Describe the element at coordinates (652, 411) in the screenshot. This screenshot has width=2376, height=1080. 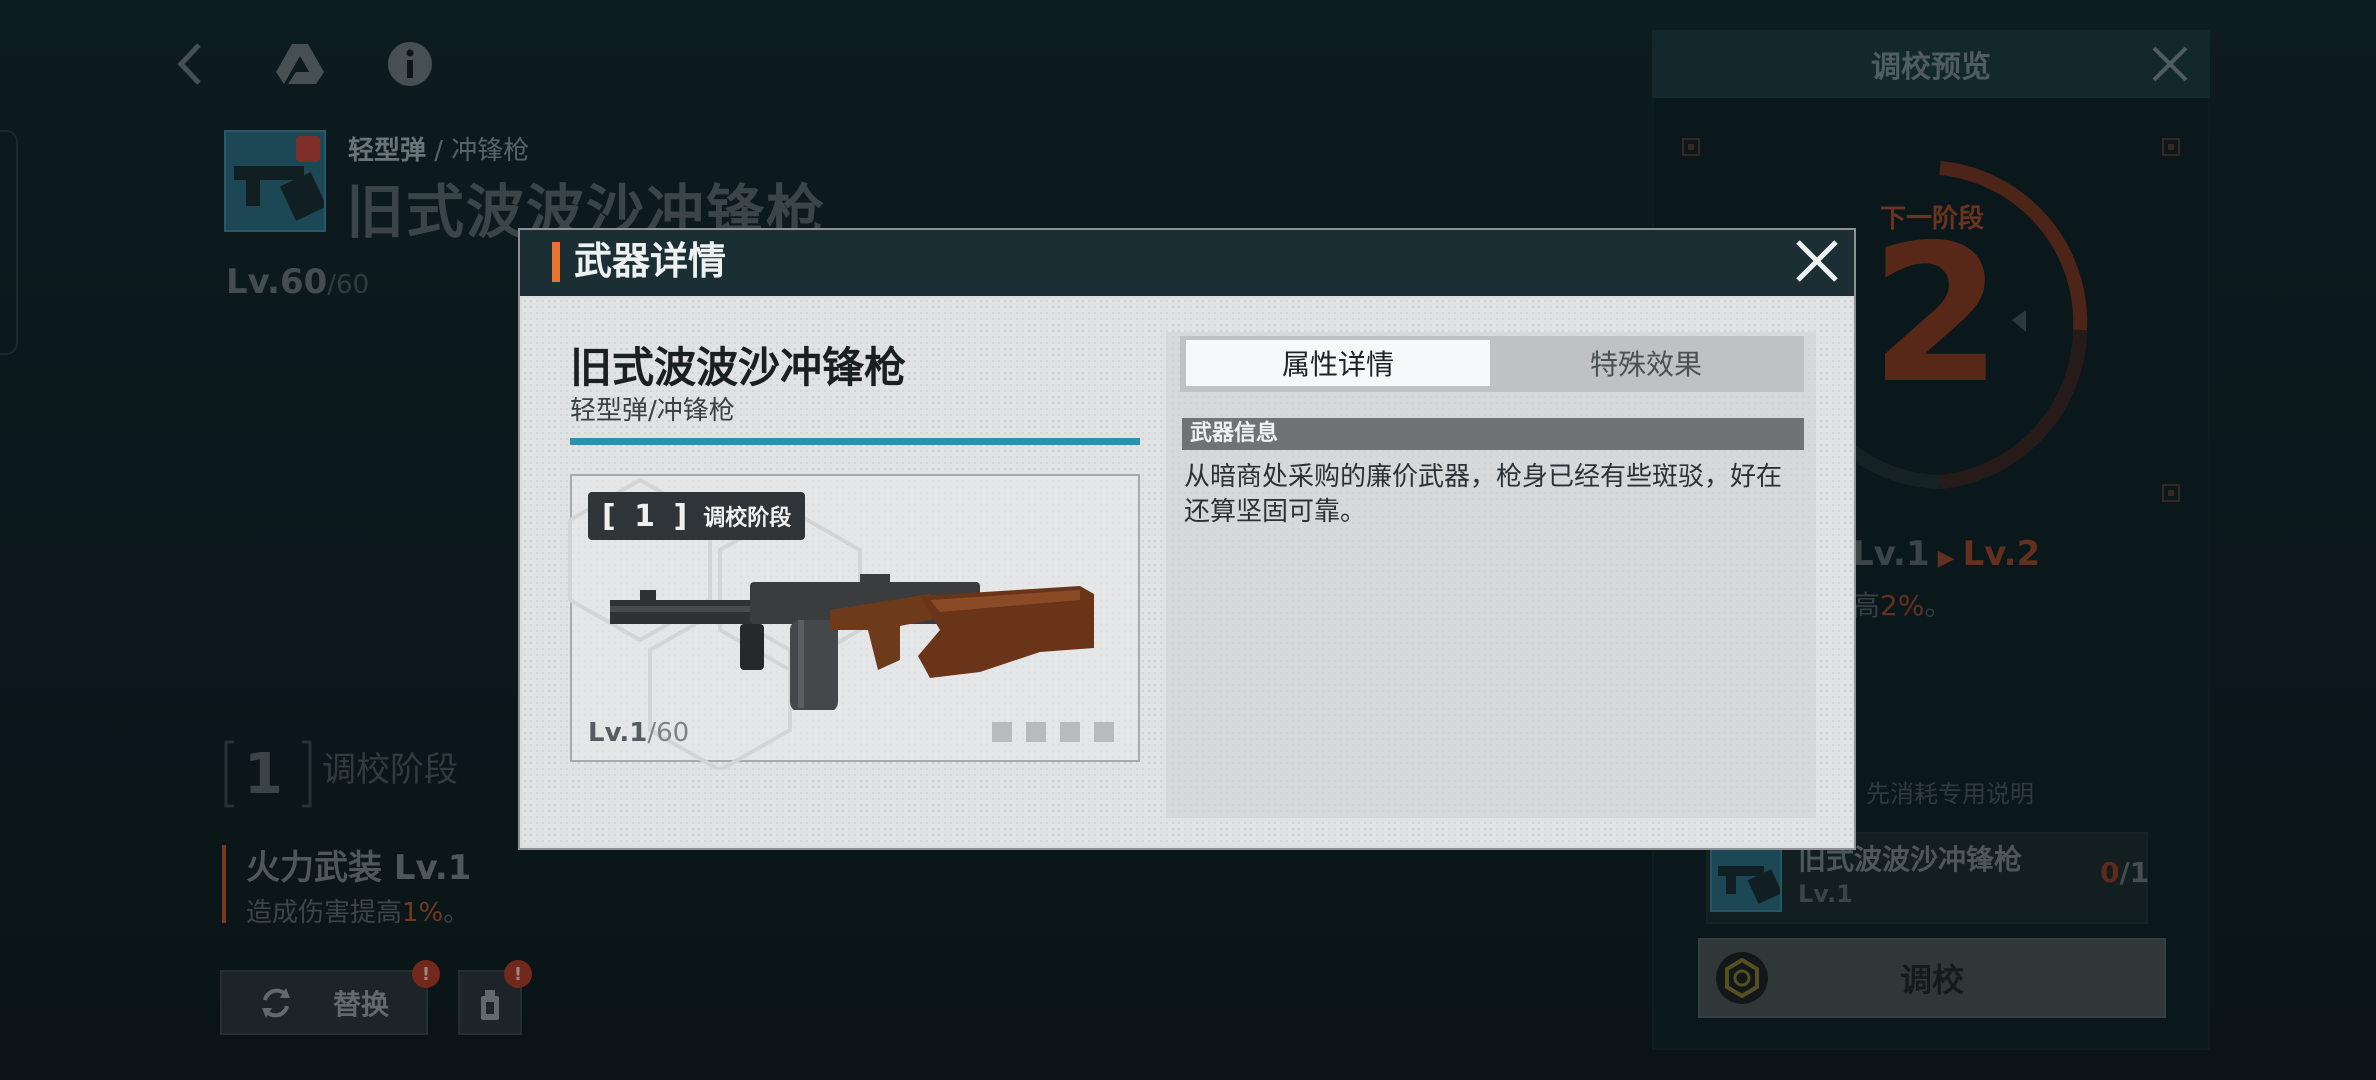
I see `weapon-type: 轻型弹/冲锋枪` at that location.